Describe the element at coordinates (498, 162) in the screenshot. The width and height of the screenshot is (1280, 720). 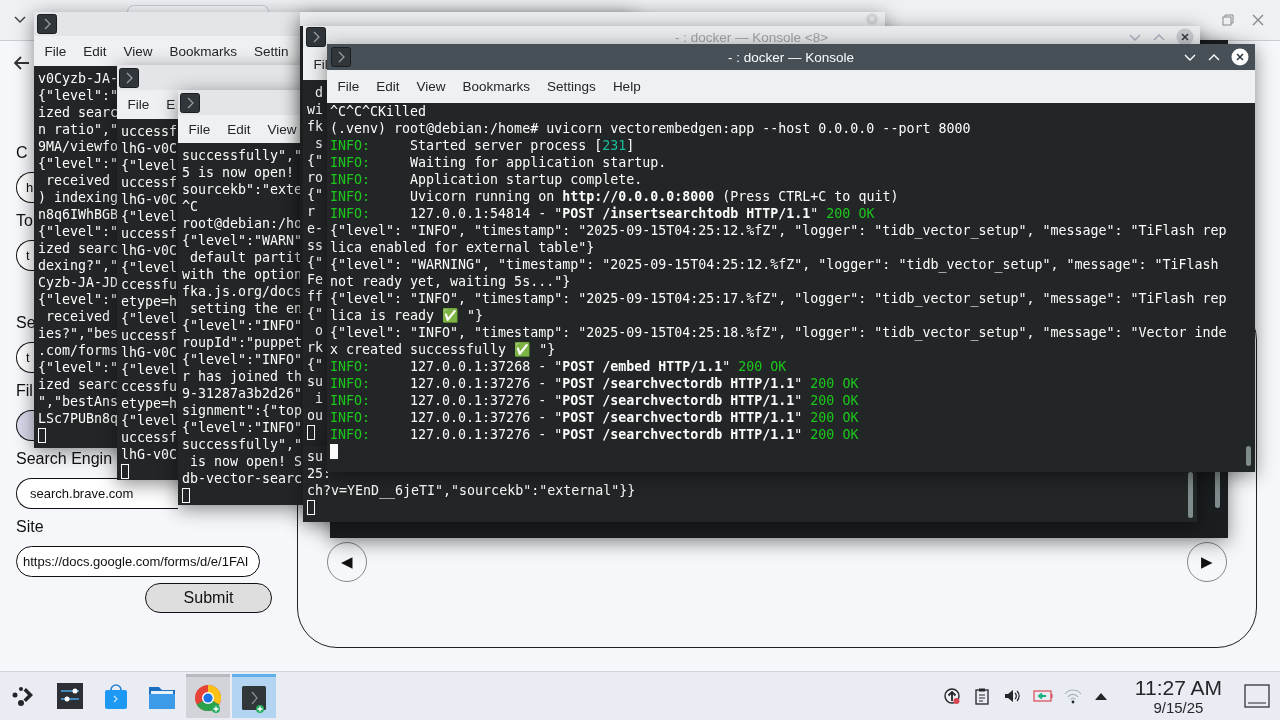
I see `terminal-line: INFO: Waiting for application startup.` at that location.